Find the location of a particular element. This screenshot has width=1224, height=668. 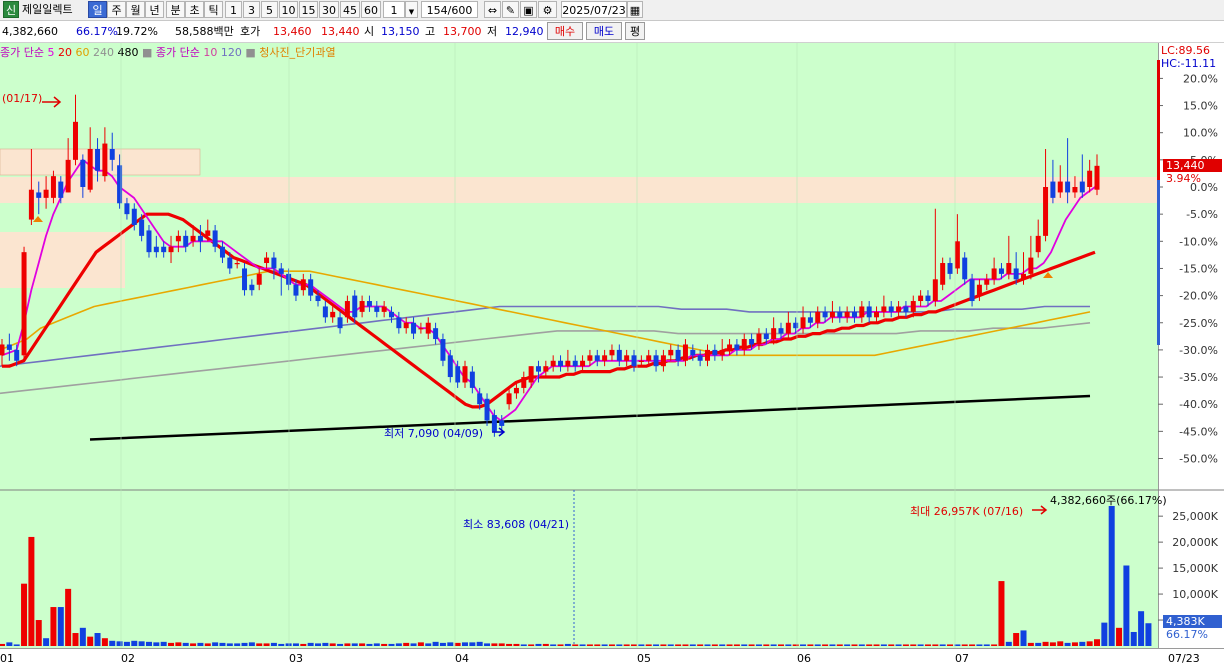

trade-amount: 58,588백만 is located at coordinates (204, 31).